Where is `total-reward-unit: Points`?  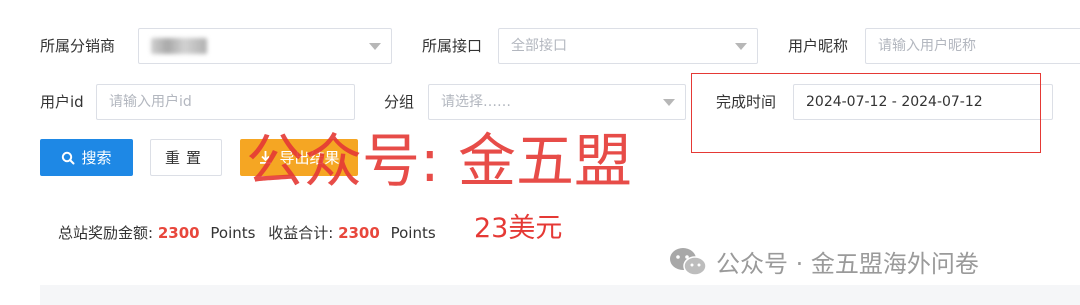 total-reward-unit: Points is located at coordinates (233, 233).